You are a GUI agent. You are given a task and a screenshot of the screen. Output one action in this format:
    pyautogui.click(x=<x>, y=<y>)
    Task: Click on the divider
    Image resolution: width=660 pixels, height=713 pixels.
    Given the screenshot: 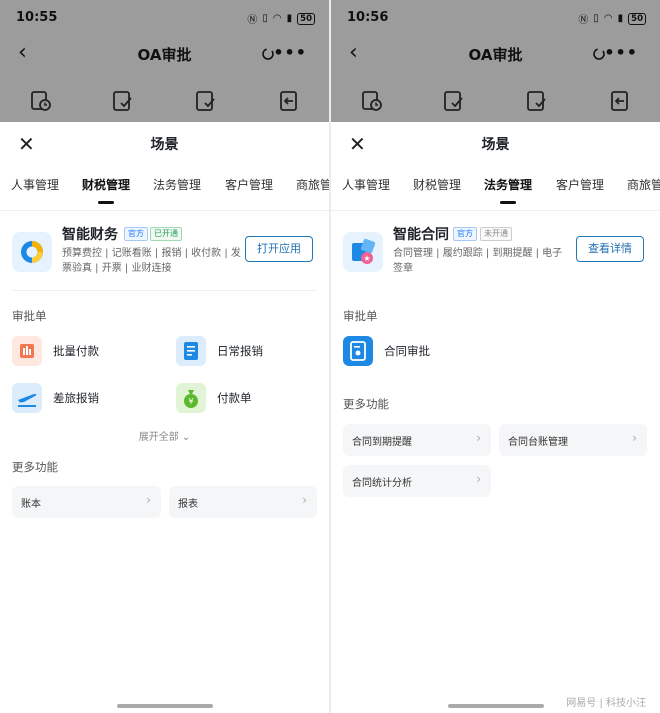 What is the action you would take?
    pyautogui.click(x=164, y=290)
    